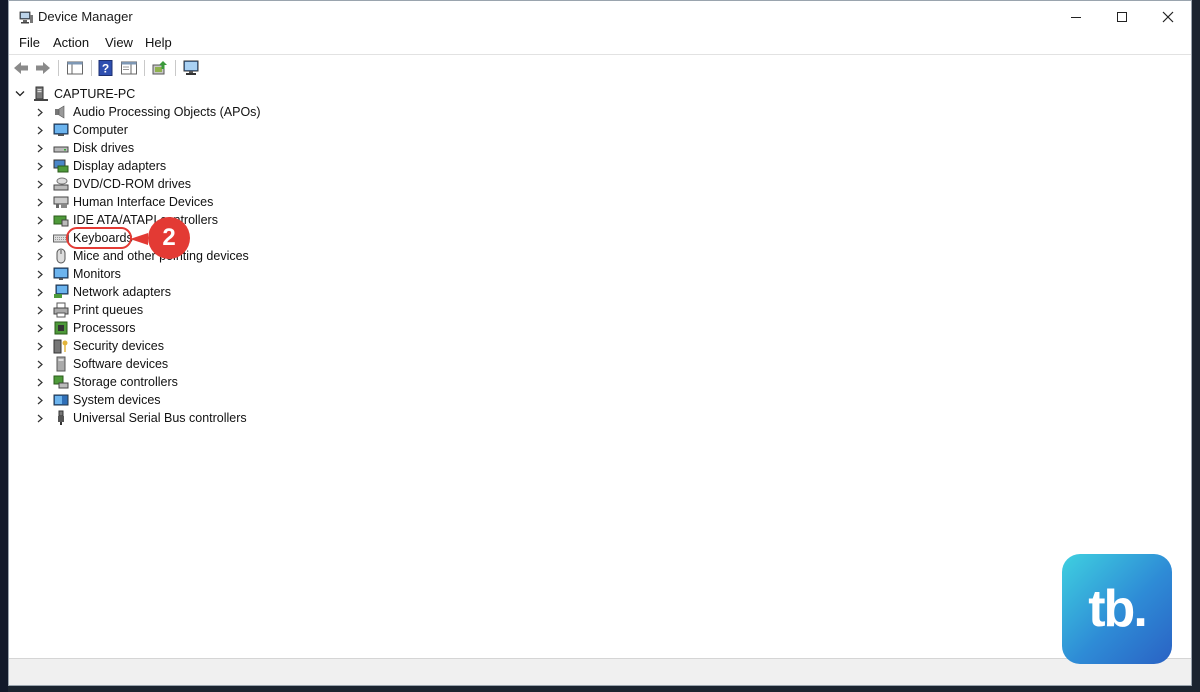  What do you see at coordinates (61, 291) in the screenshot?
I see `network-adapter-icon` at bounding box center [61, 291].